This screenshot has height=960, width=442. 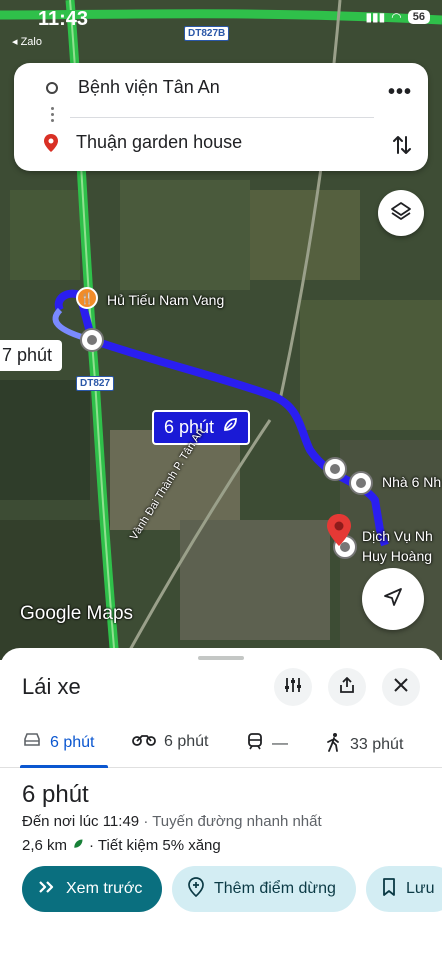 I want to click on poi-service-label-1: Dịch Vụ Nh, so click(x=397, y=536).